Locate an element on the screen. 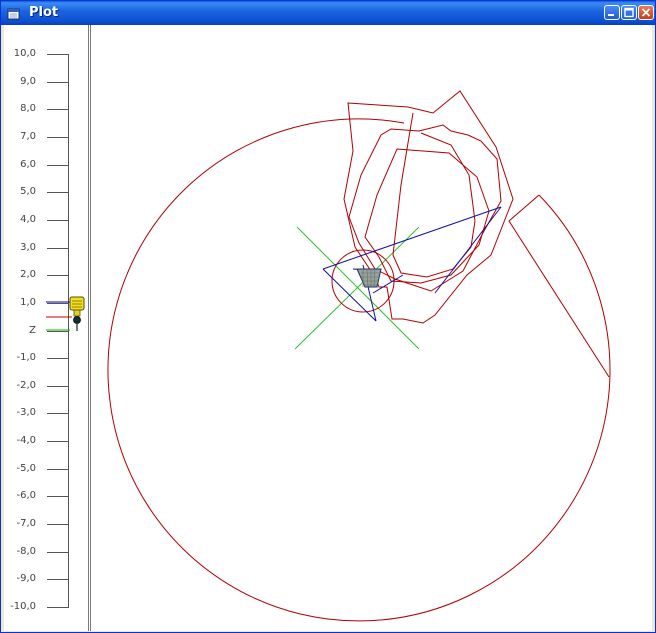 The height and width of the screenshot is (633, 656). maximize-icon is located at coordinates (629, 12).